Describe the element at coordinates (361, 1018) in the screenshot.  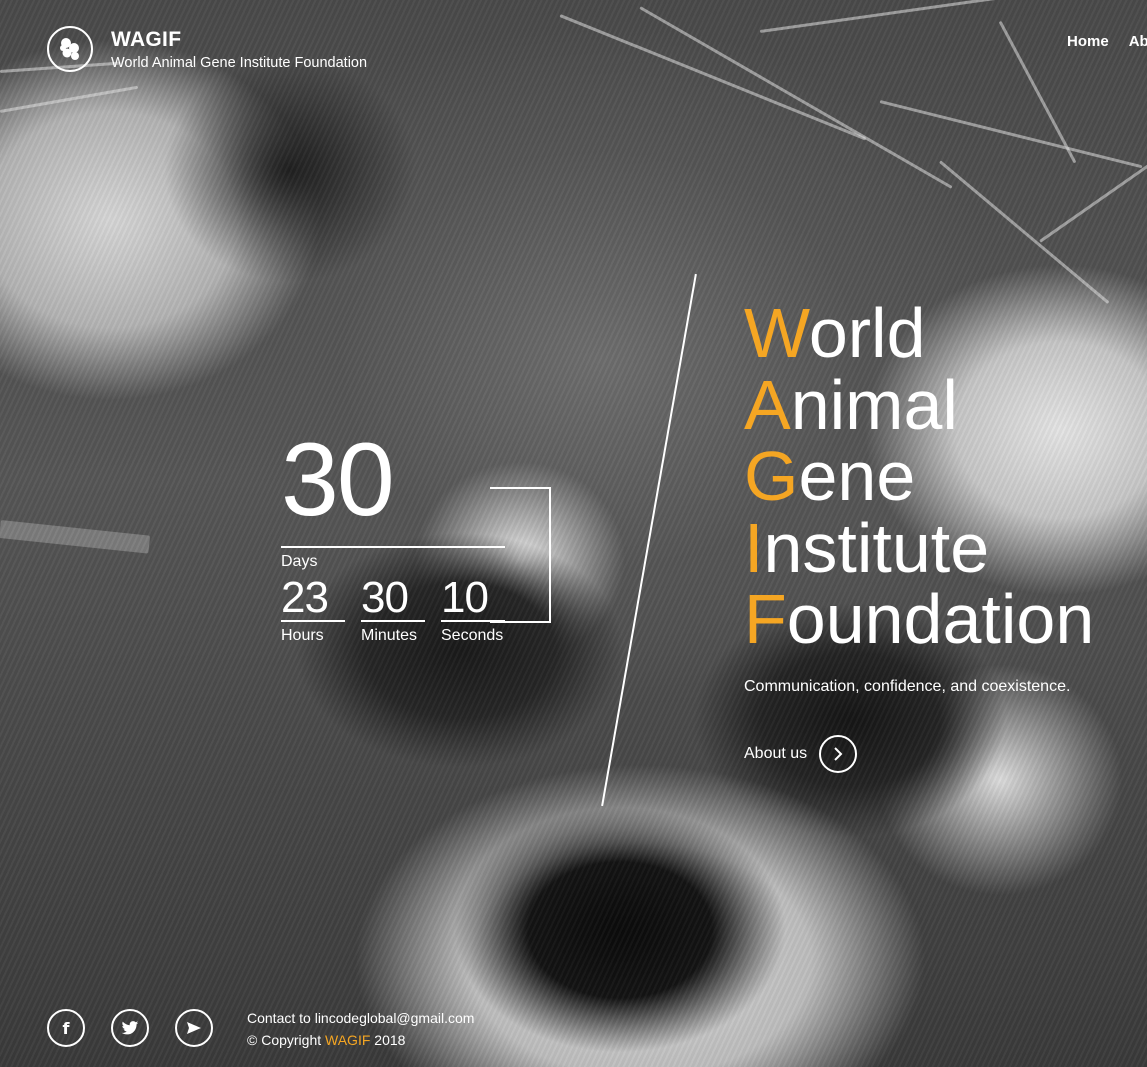
I see `contact-text: Contact to lincodeglobal@gmail.com` at that location.